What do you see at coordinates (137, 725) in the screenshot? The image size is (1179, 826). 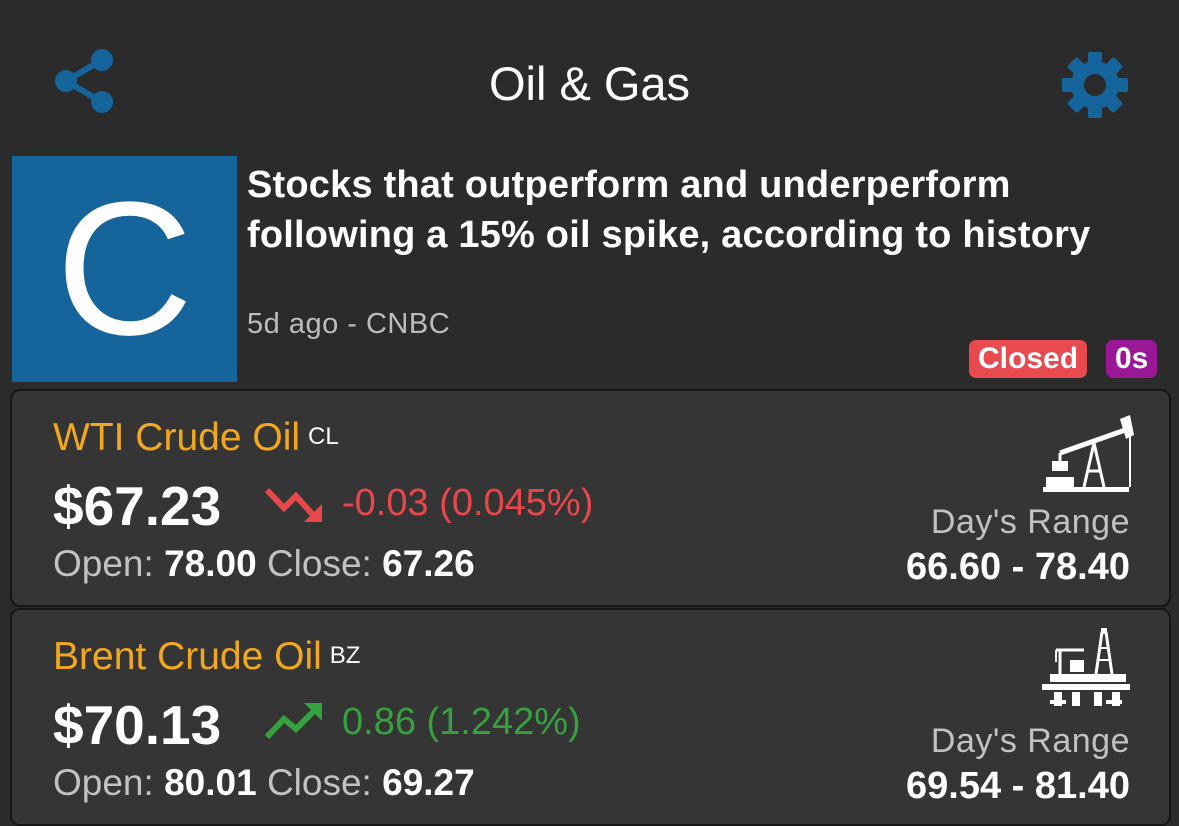 I see `commodity-price: $70.13` at bounding box center [137, 725].